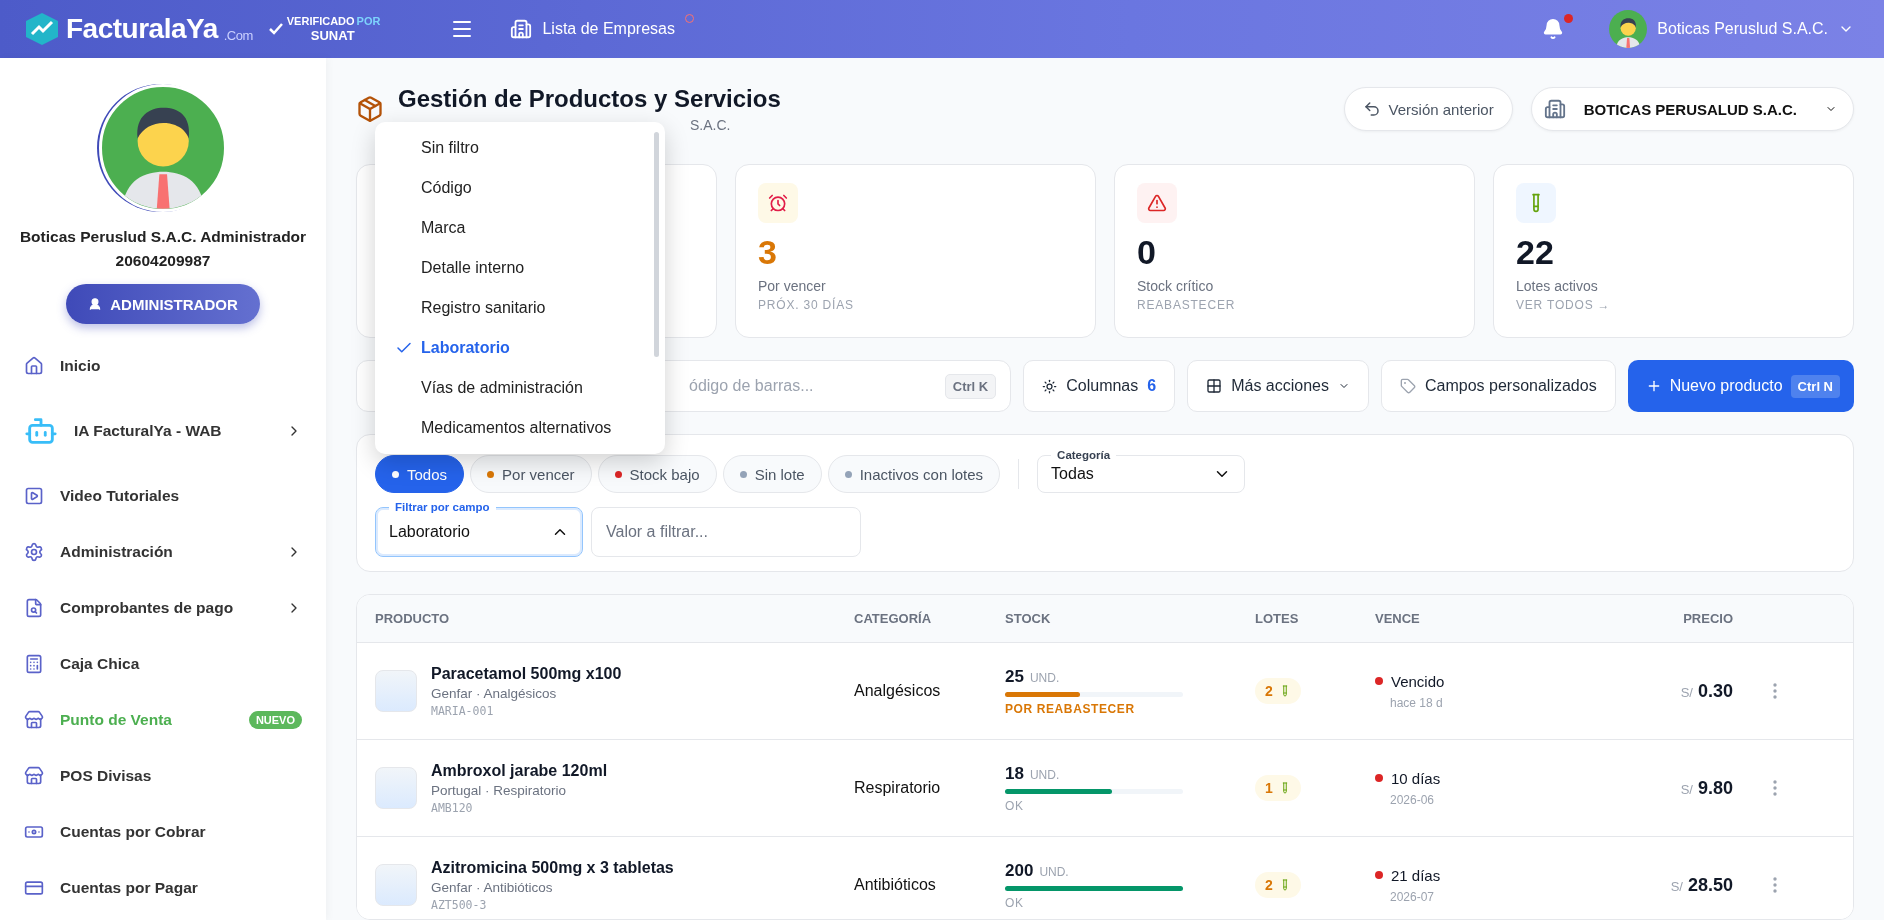 The image size is (1884, 920). What do you see at coordinates (163, 366) in the screenshot?
I see `sidebar-item: Inicio` at bounding box center [163, 366].